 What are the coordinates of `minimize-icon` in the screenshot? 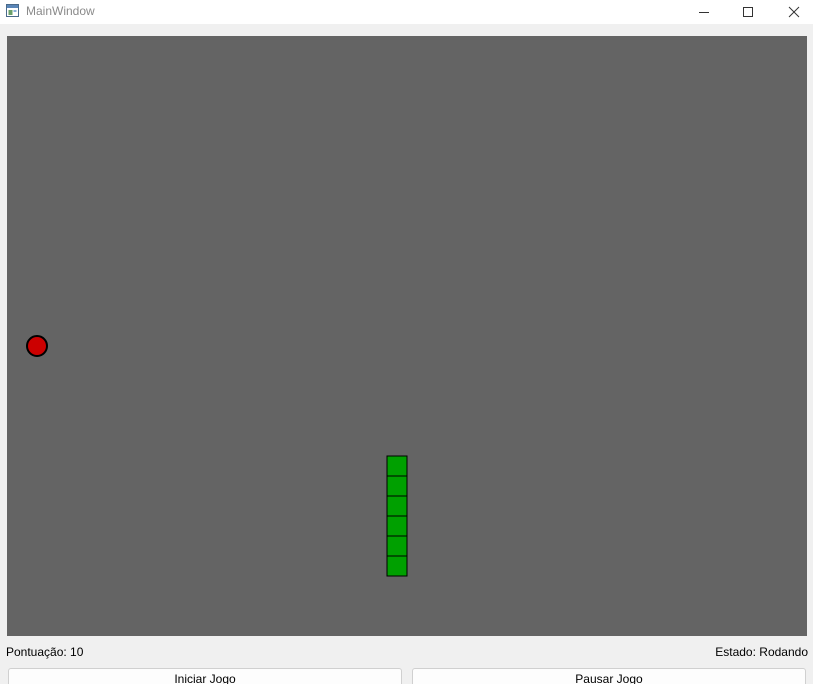 It's located at (704, 12).